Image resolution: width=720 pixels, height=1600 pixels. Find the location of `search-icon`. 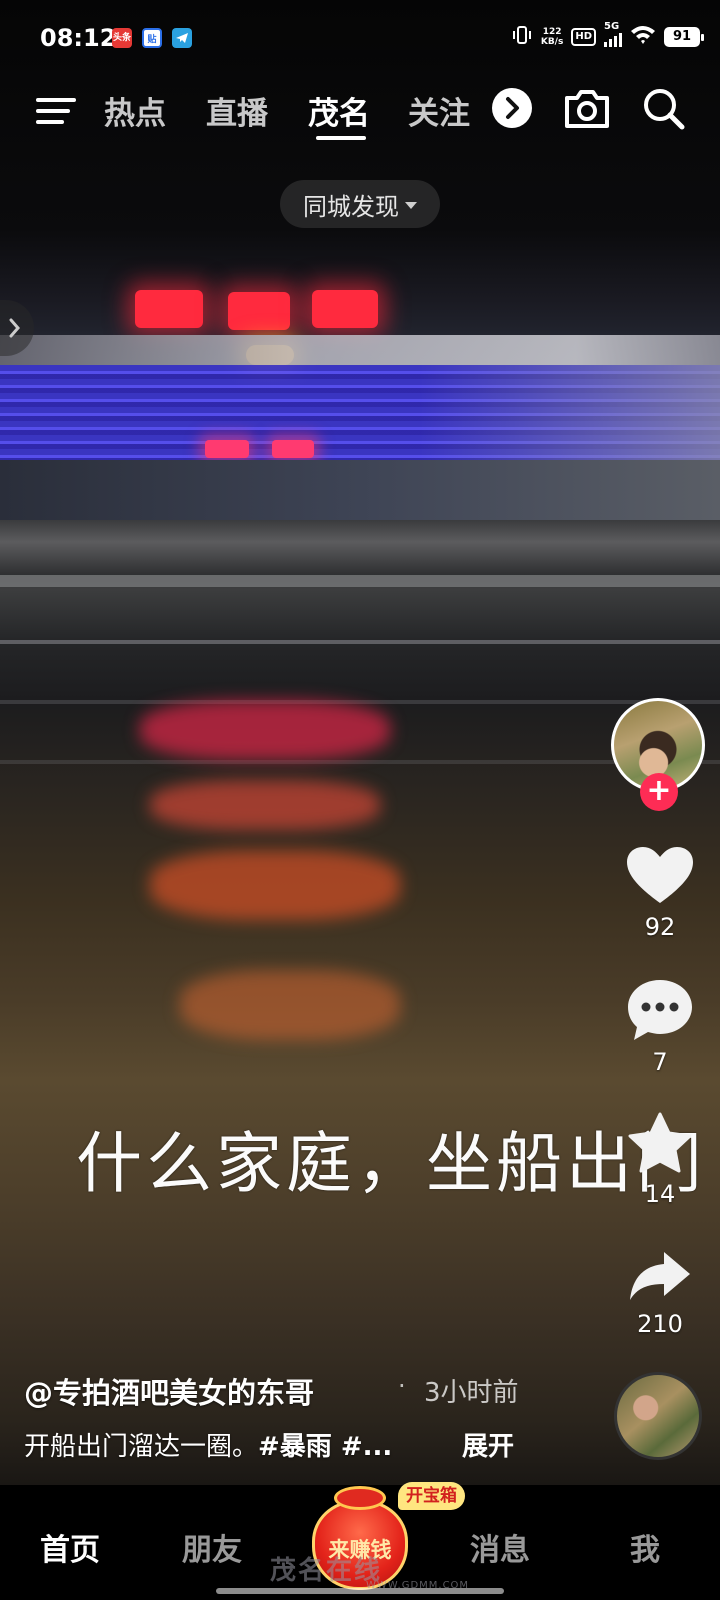

search-icon is located at coordinates (664, 109).